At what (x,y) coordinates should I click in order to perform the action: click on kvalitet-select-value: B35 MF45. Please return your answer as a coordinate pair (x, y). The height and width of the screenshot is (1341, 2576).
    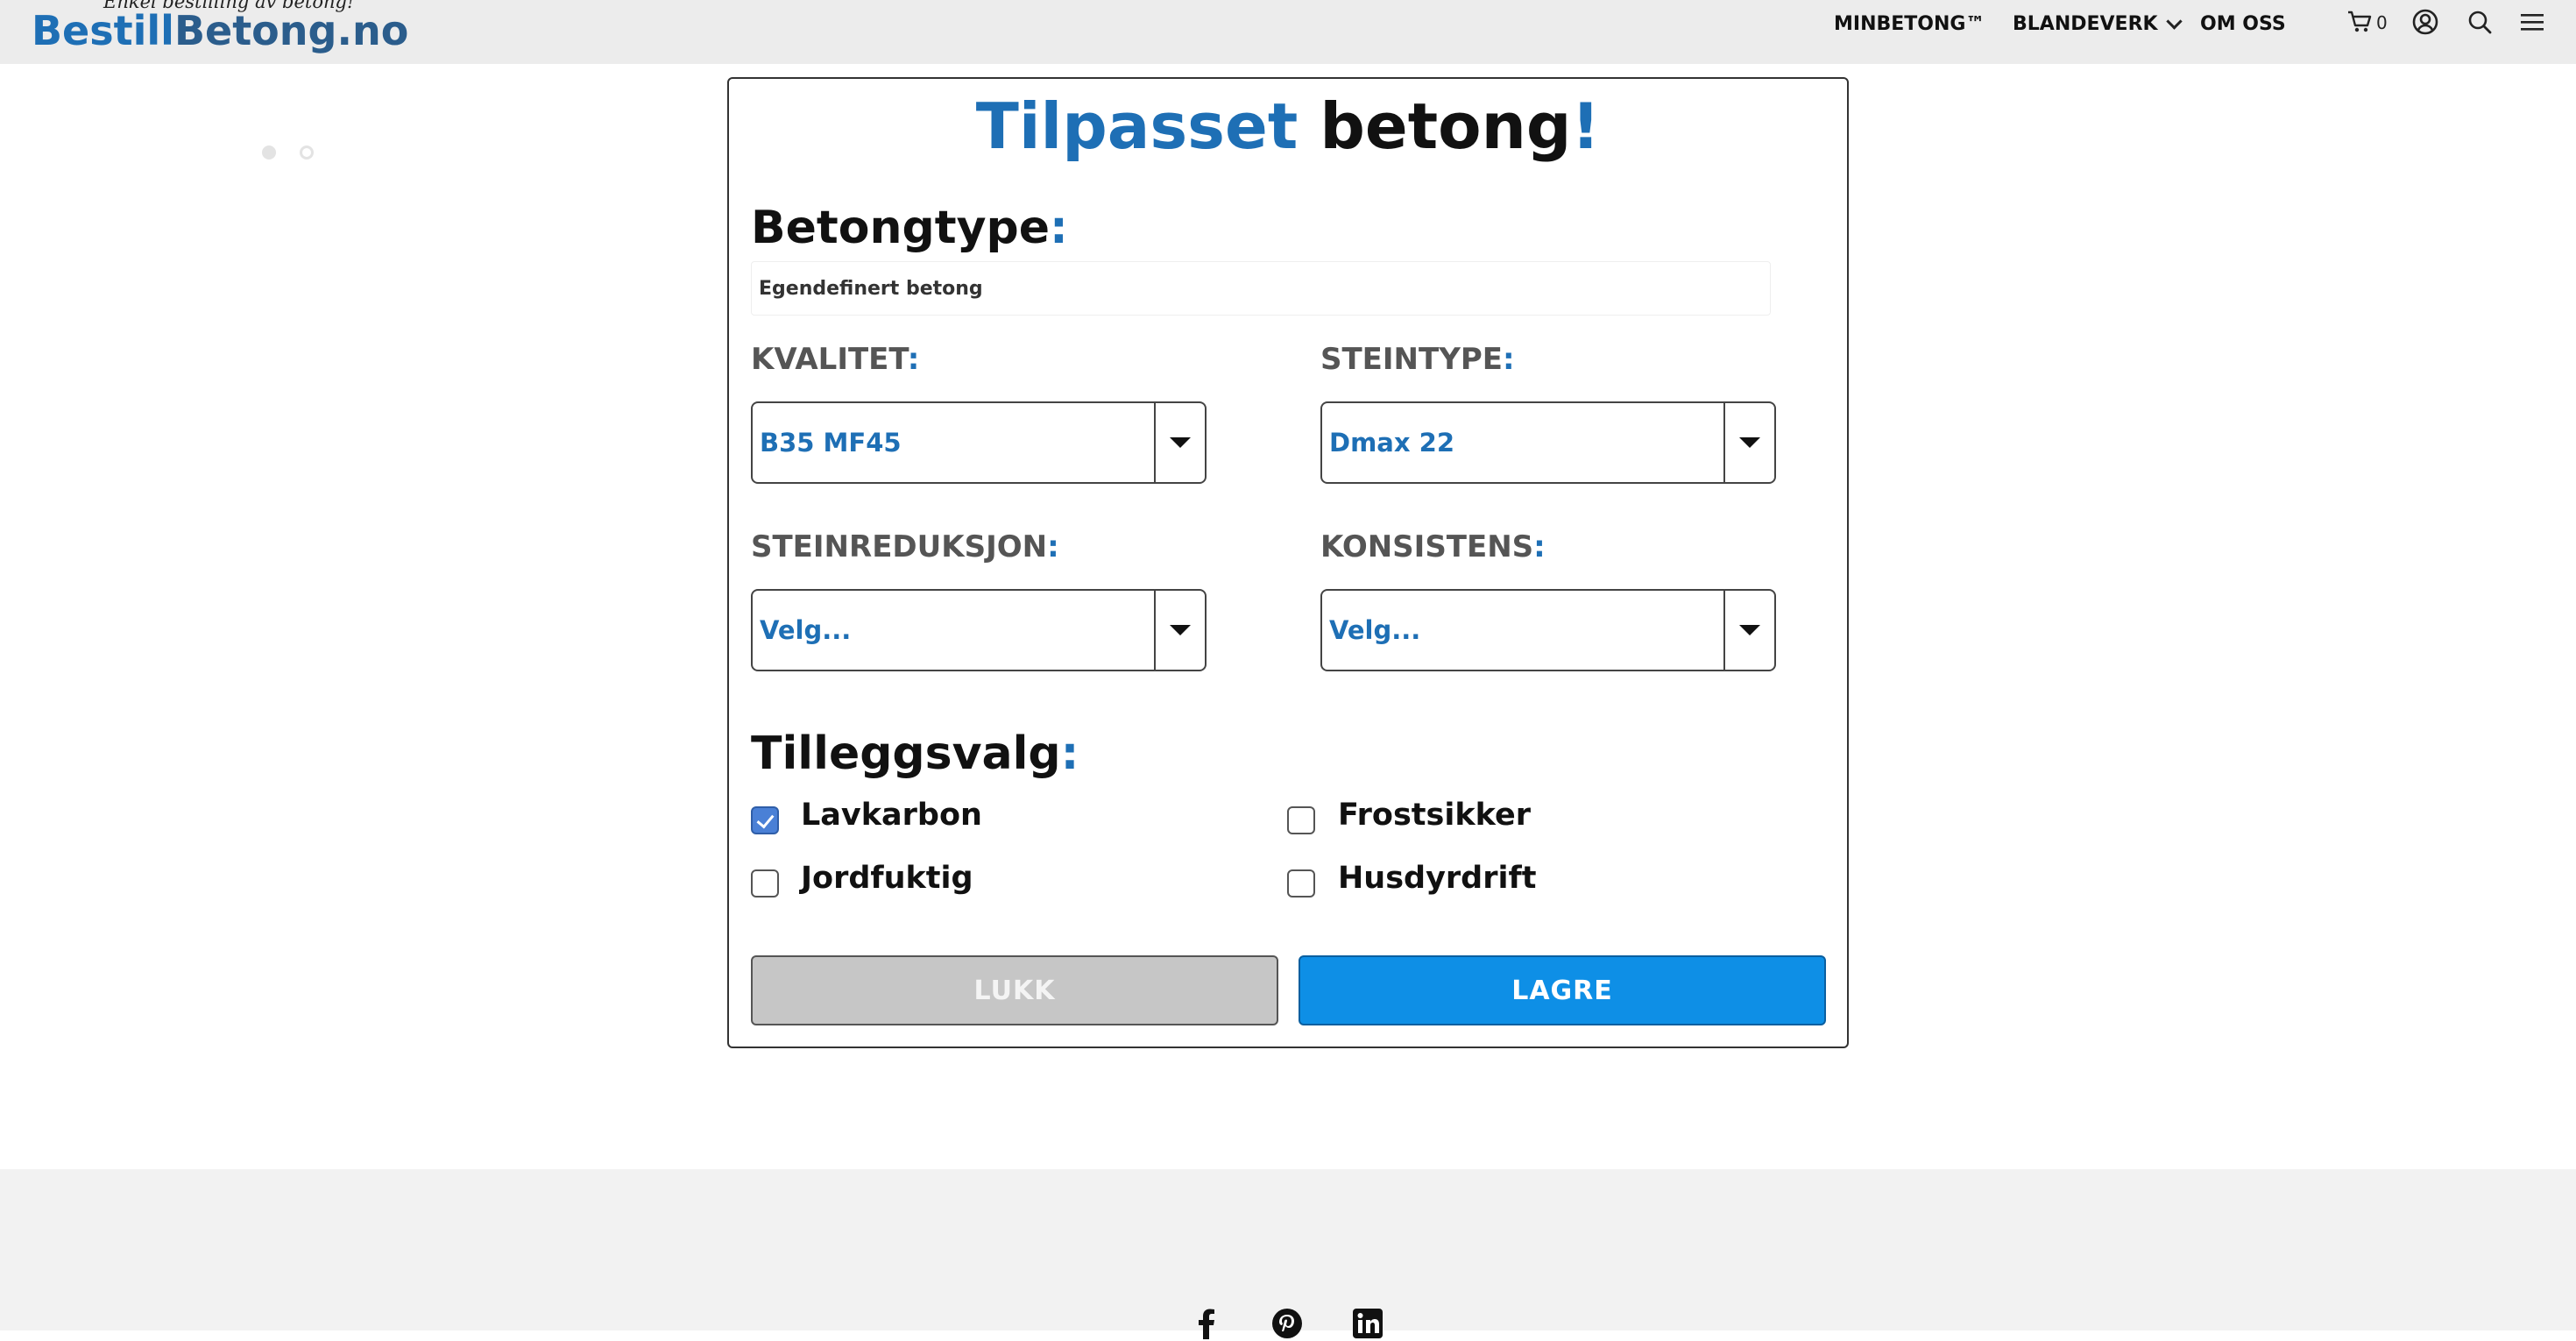
    Looking at the image, I should click on (831, 443).